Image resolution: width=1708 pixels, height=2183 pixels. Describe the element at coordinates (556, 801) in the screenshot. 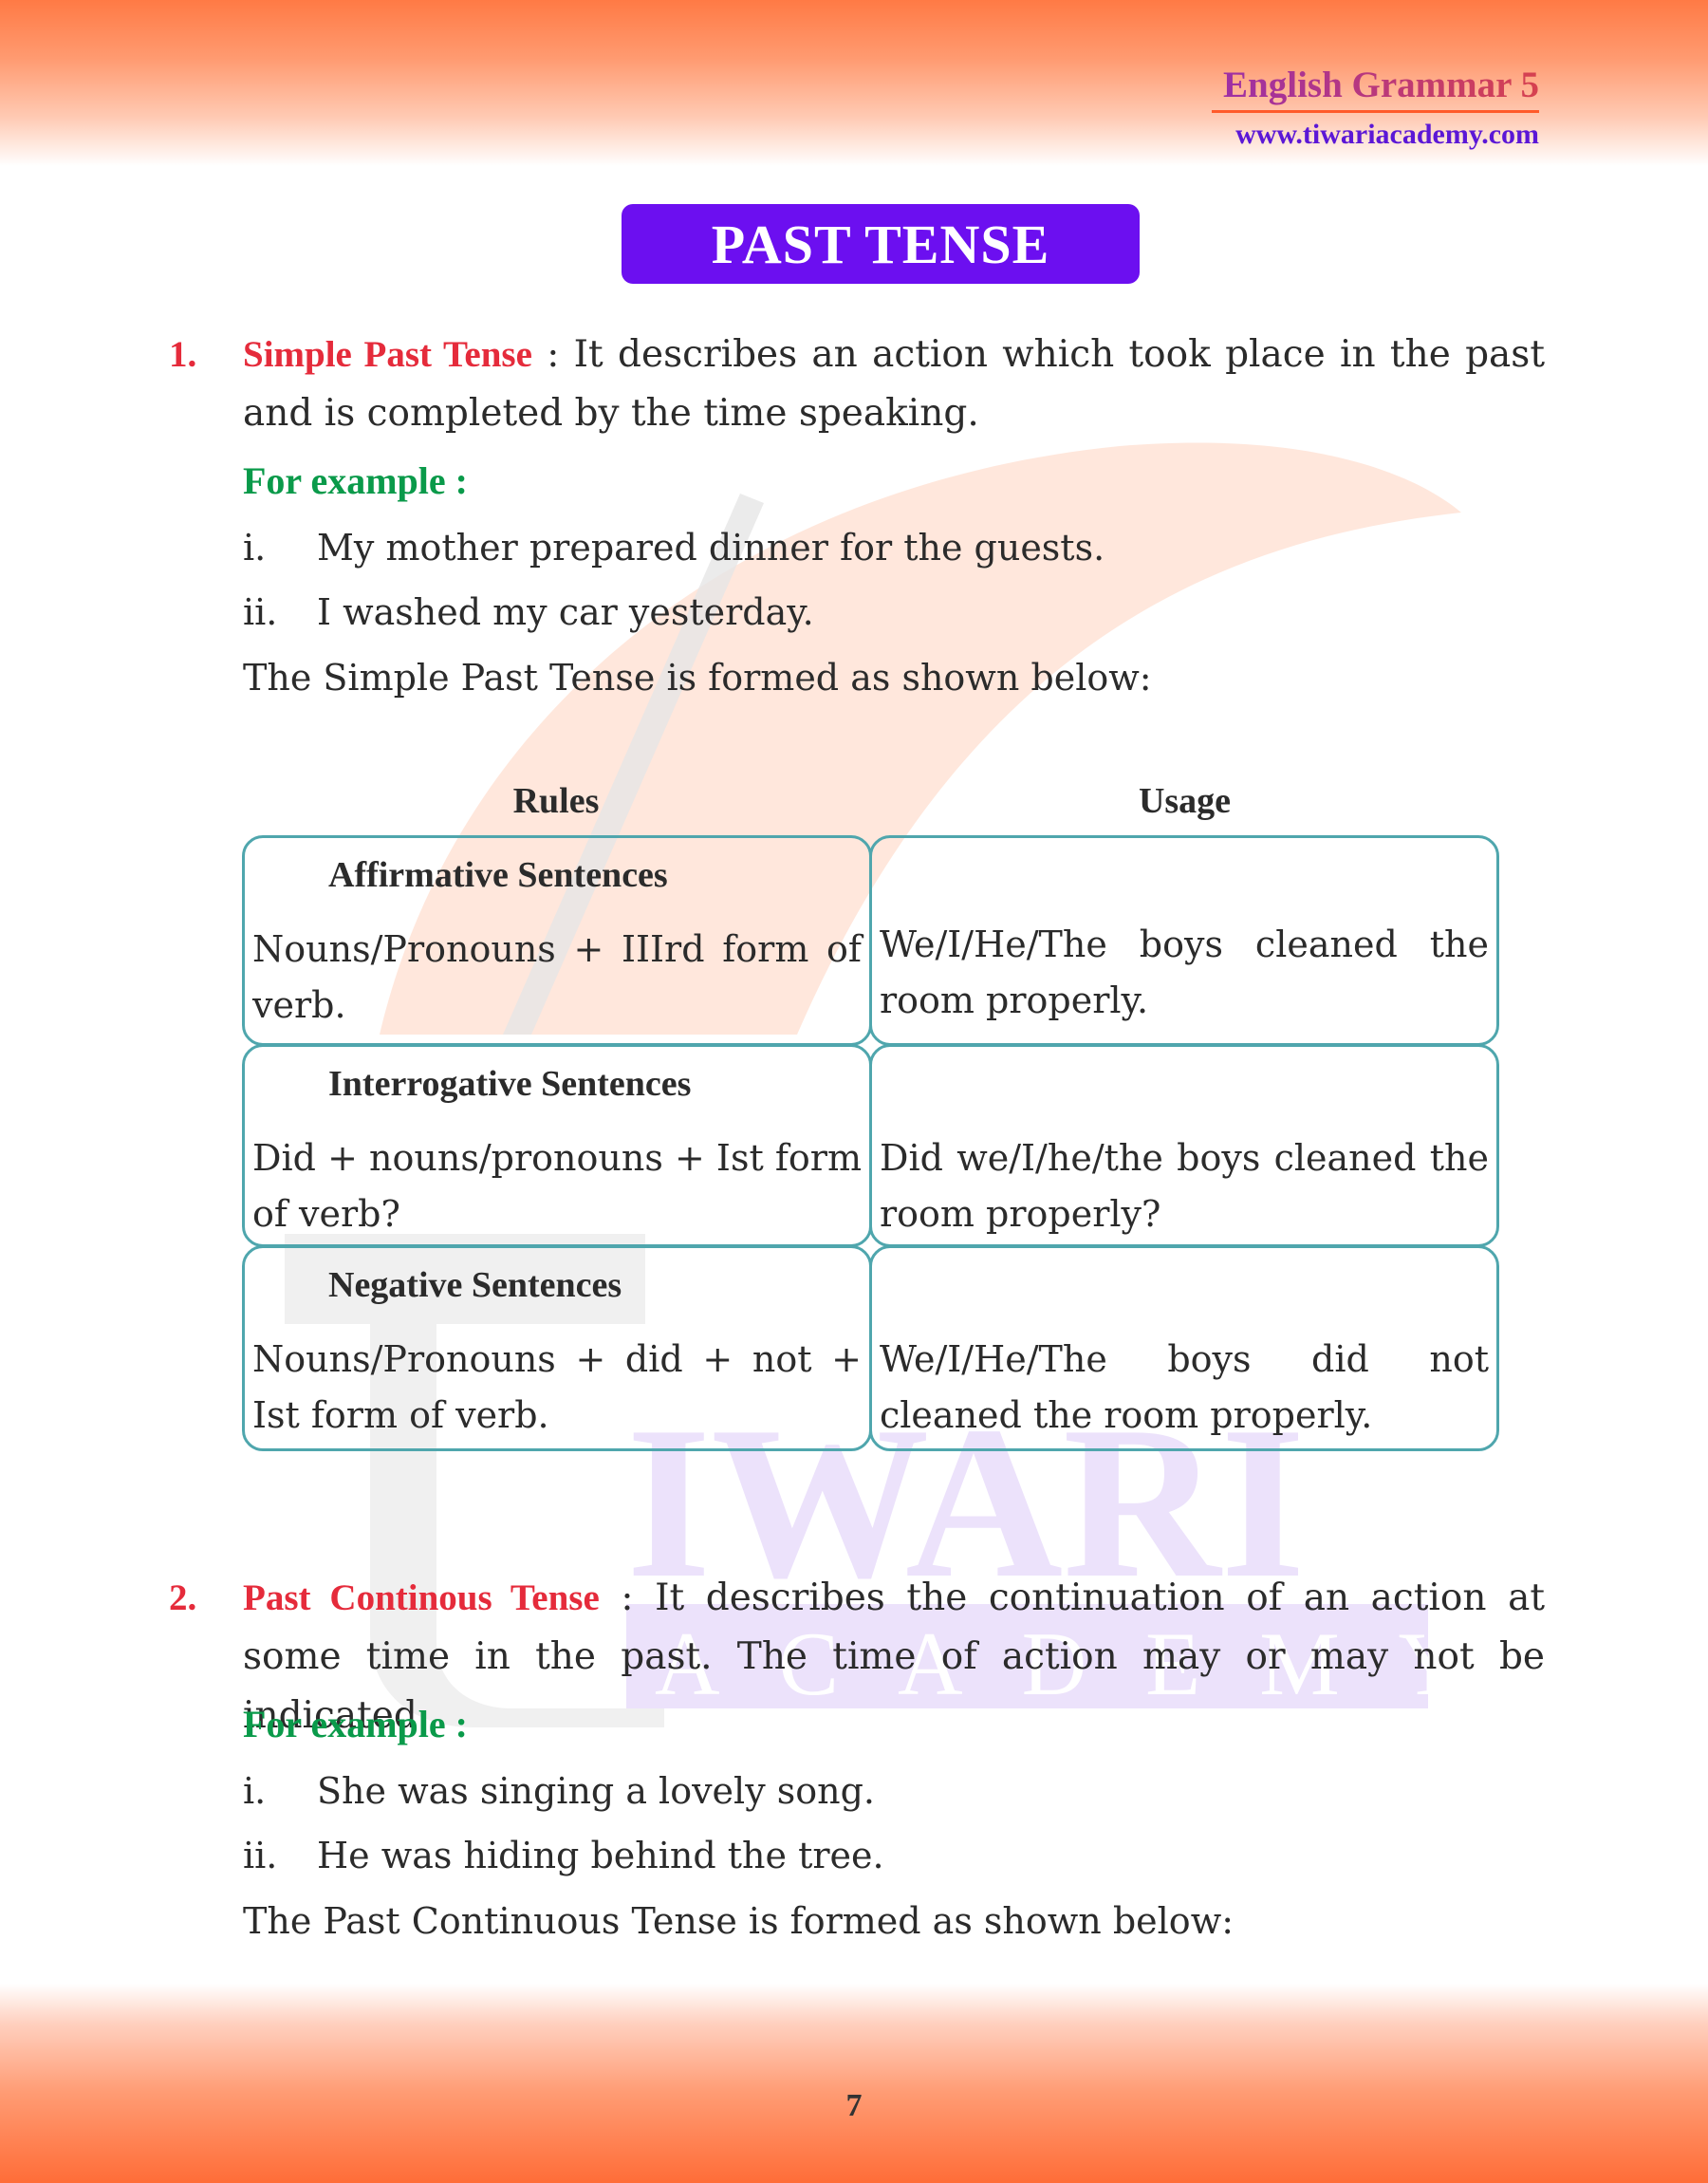

I see `table-header-rules: Rules` at that location.